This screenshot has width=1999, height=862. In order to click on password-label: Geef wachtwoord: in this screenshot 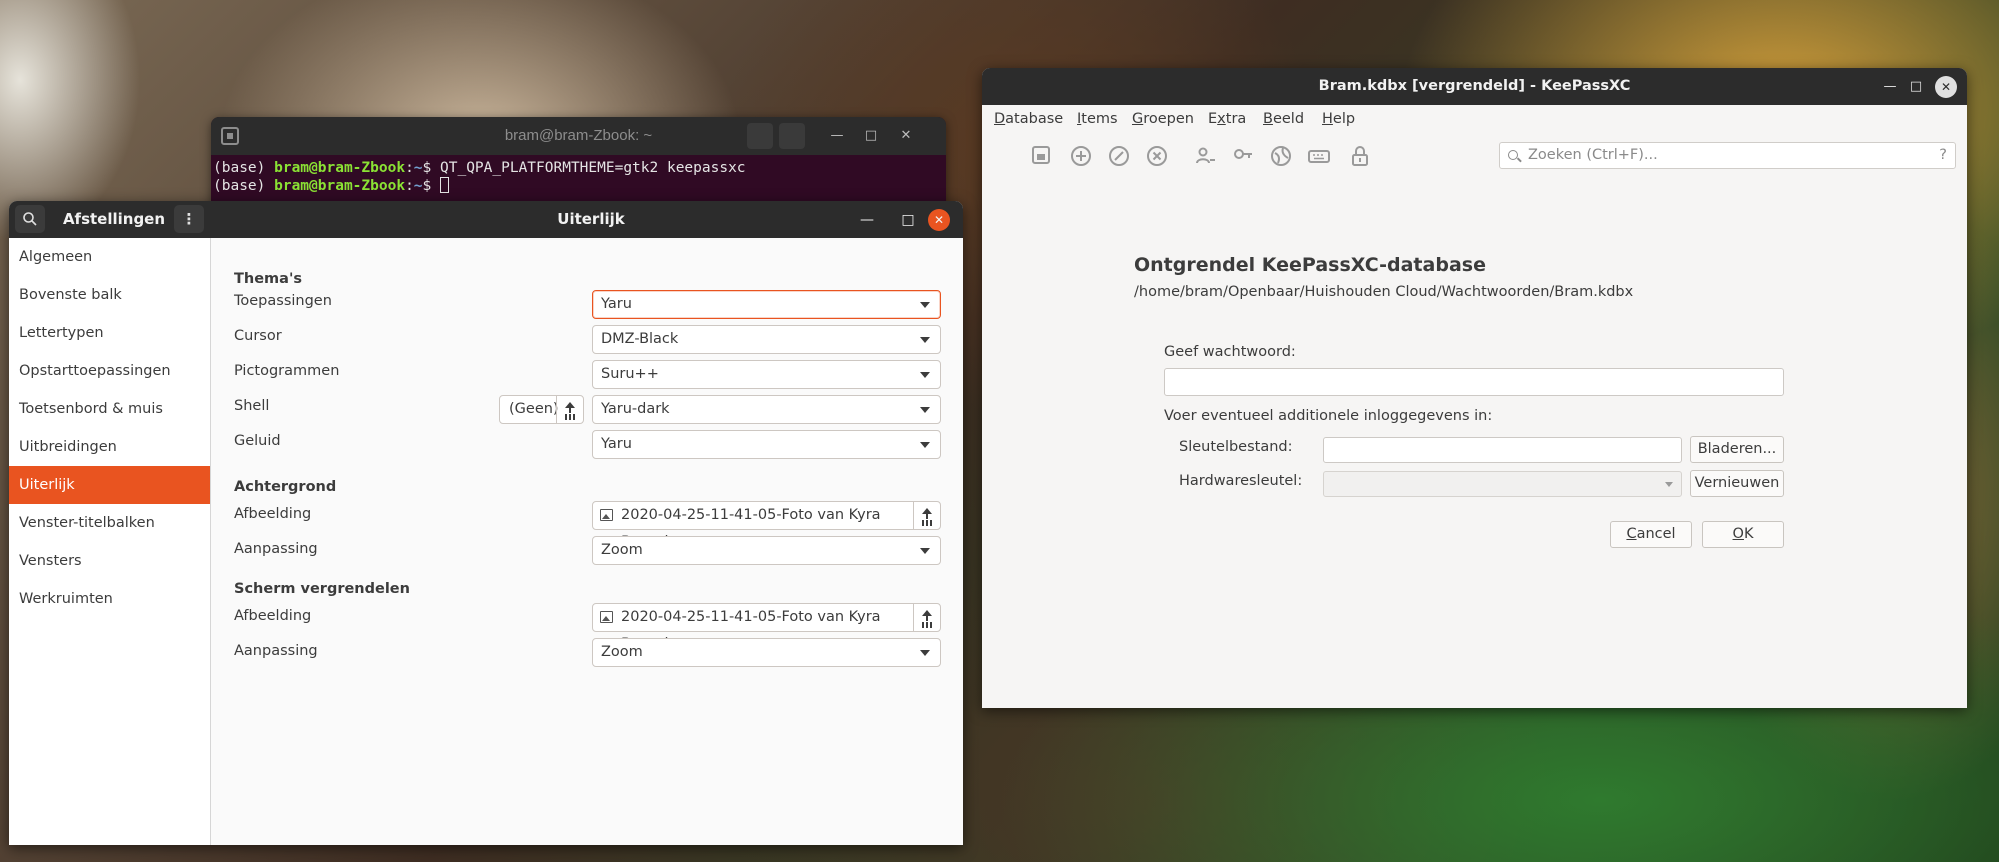, I will do `click(1230, 352)`.